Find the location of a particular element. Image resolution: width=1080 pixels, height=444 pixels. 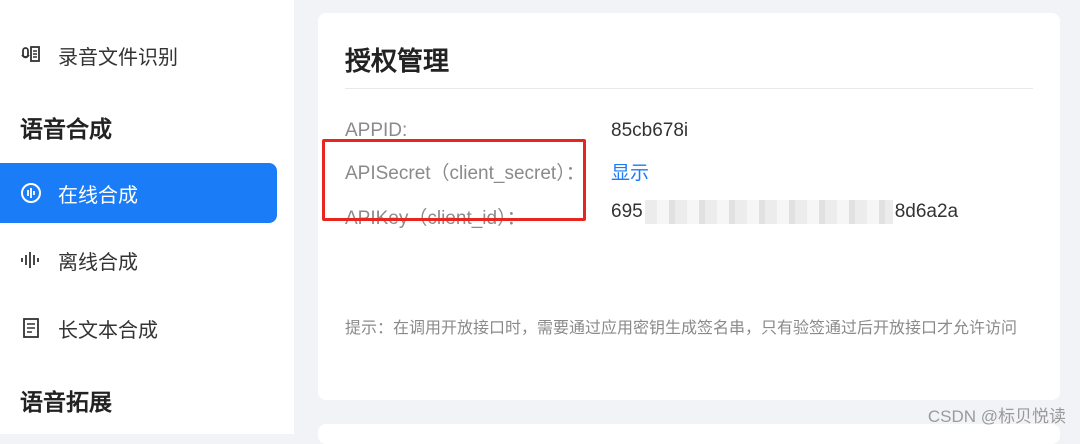

apikey-suffix: 8d6a2a is located at coordinates (926, 212).